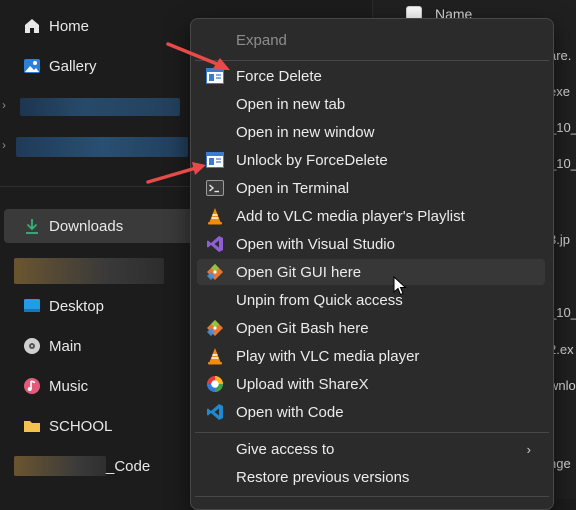 The height and width of the screenshot is (510, 576). Describe the element at coordinates (73, 66) in the screenshot. I see `nav-item-label: Gallery` at that location.